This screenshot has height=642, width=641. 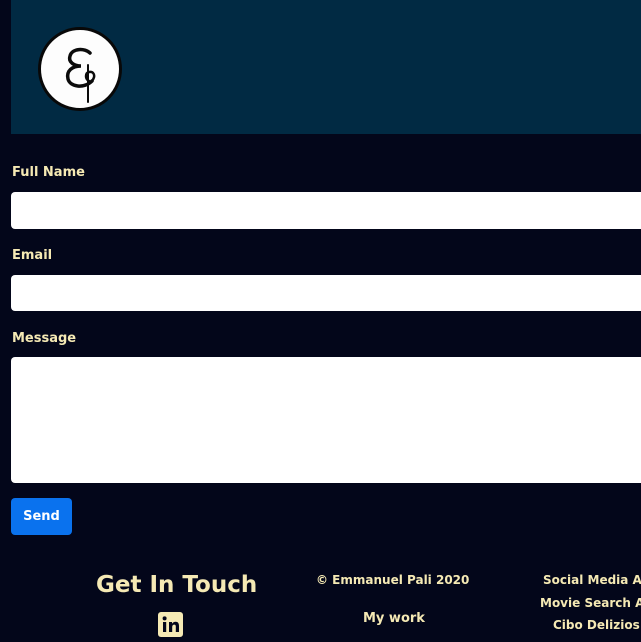 I want to click on send-button: Send, so click(x=41, y=516).